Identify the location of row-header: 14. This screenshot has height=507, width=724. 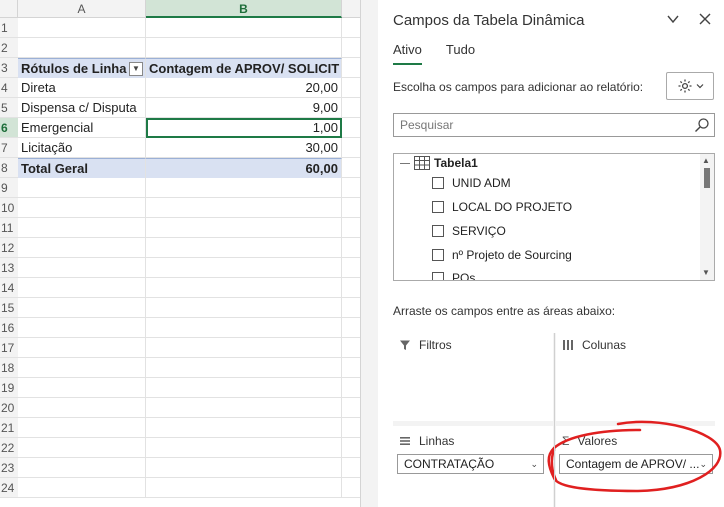
(9, 288).